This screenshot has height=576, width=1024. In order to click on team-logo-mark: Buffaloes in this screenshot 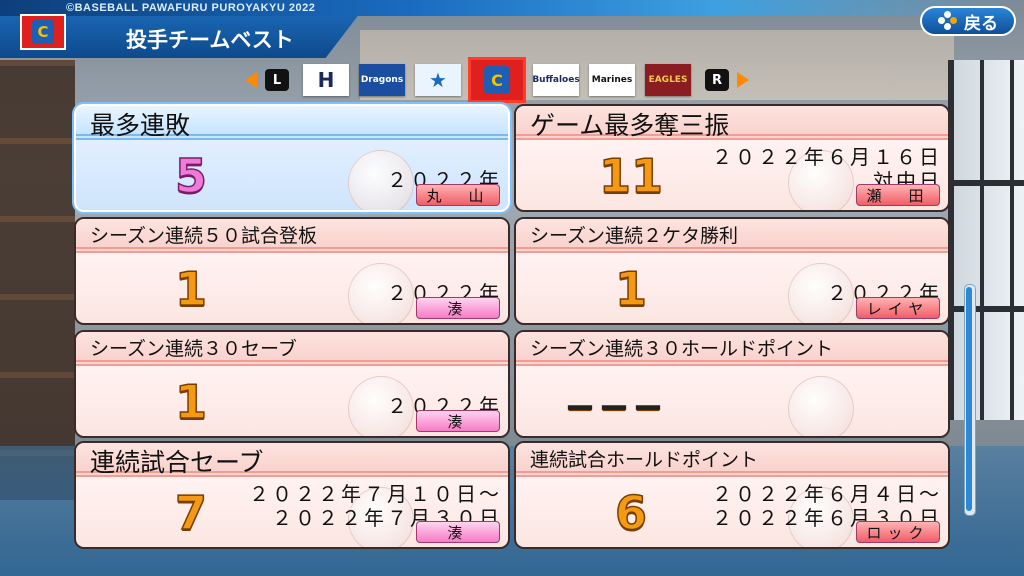, I will do `click(556, 80)`.